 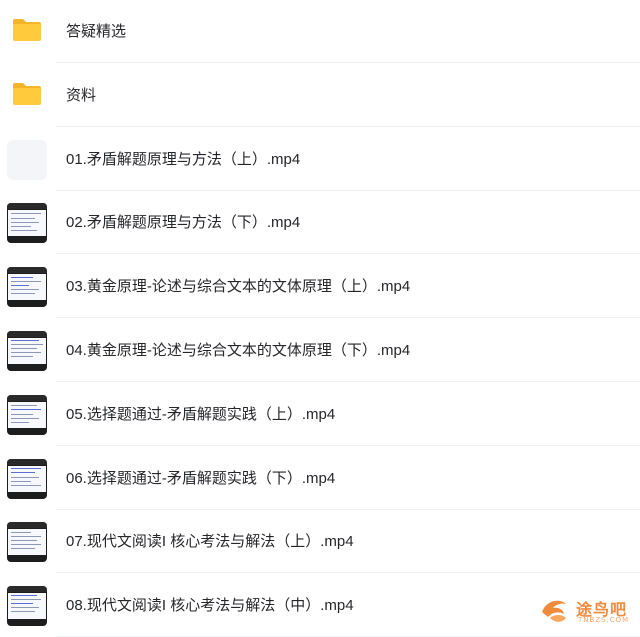 What do you see at coordinates (81, 95) in the screenshot?
I see `folder-name: 资料` at bounding box center [81, 95].